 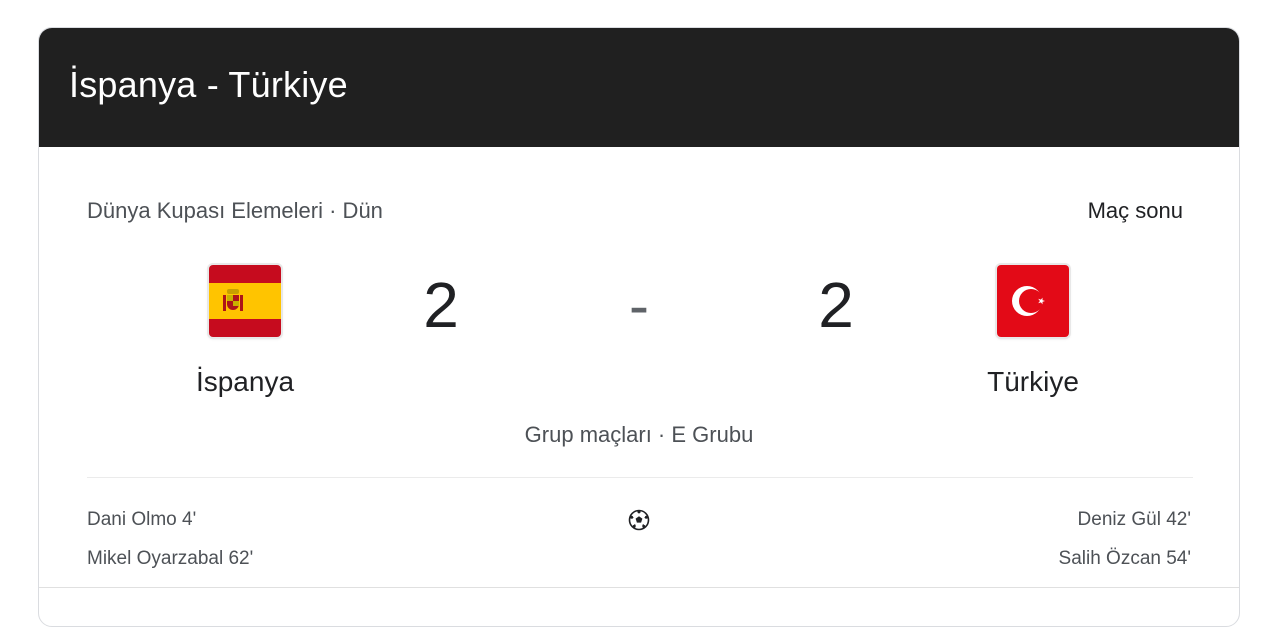 I want to click on card-bottom-divider, so click(x=639, y=587).